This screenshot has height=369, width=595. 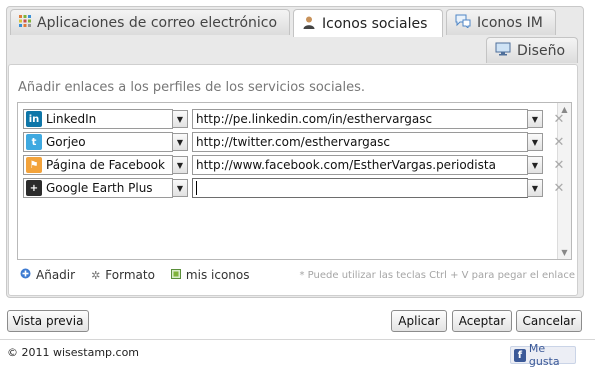 What do you see at coordinates (549, 321) in the screenshot?
I see `cancel-button: Cancelar` at bounding box center [549, 321].